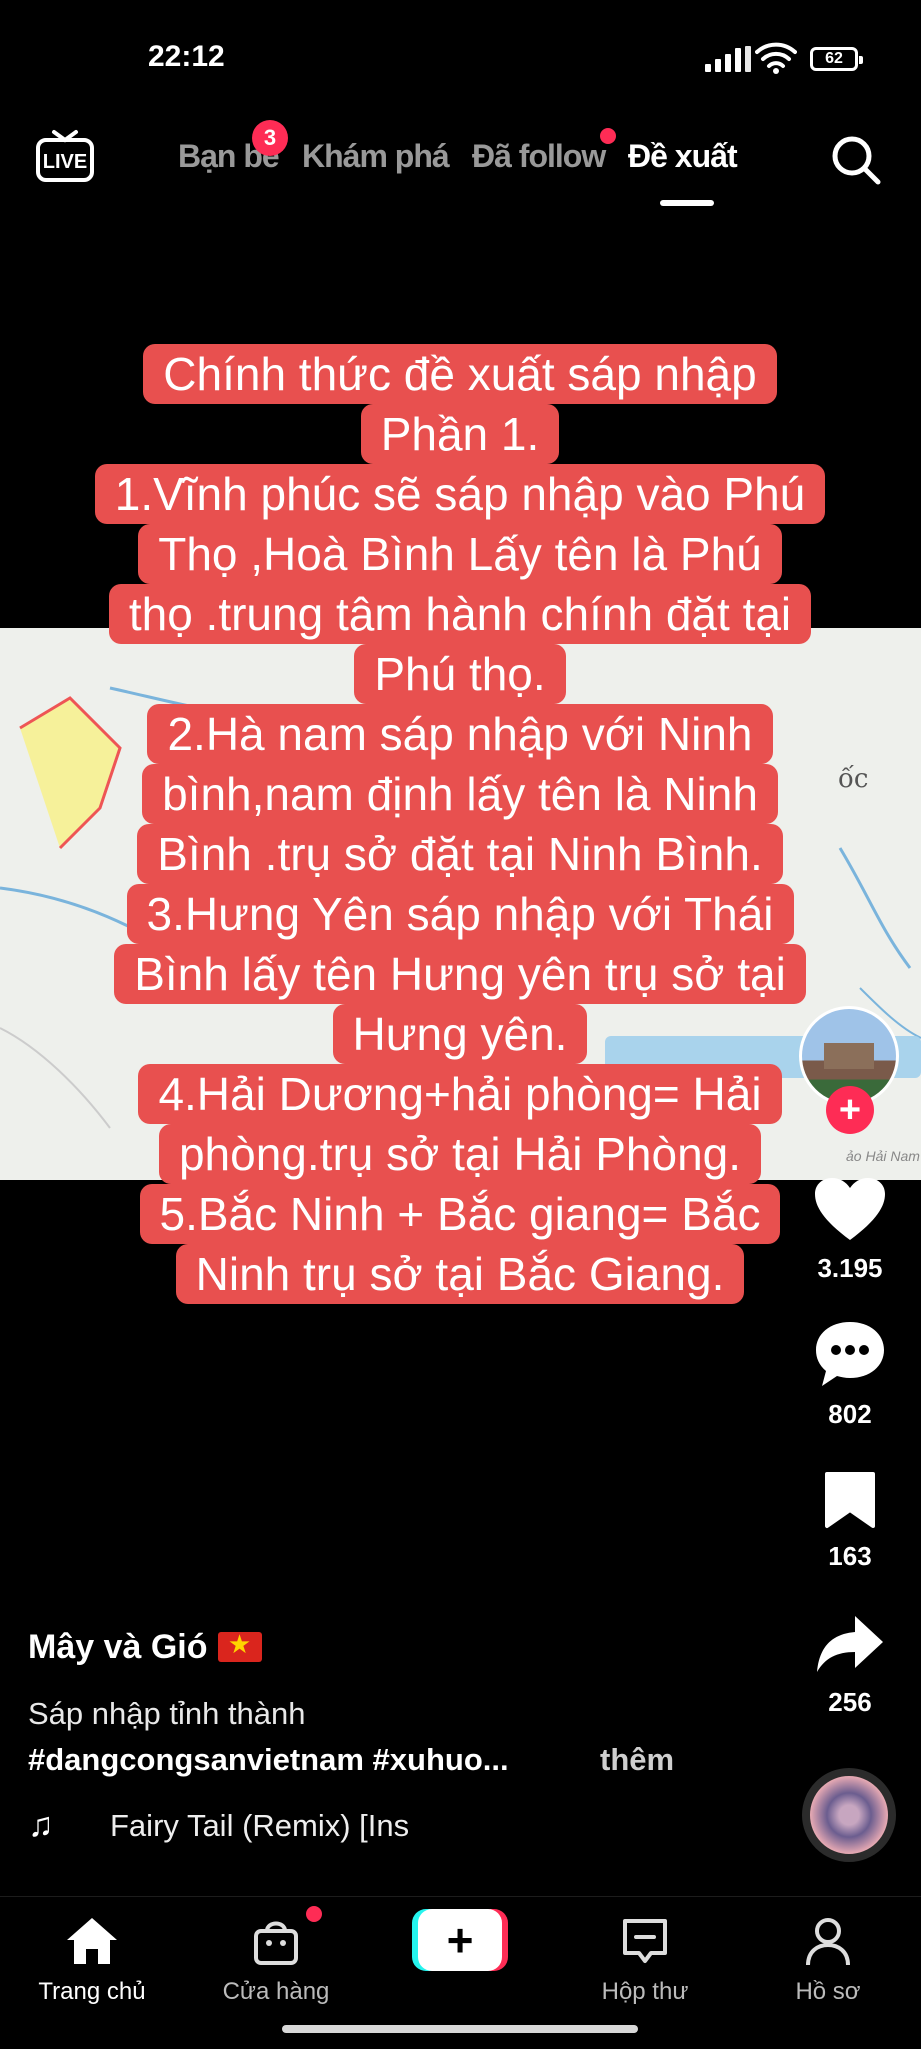  I want to click on active-tab-indicator, so click(687, 203).